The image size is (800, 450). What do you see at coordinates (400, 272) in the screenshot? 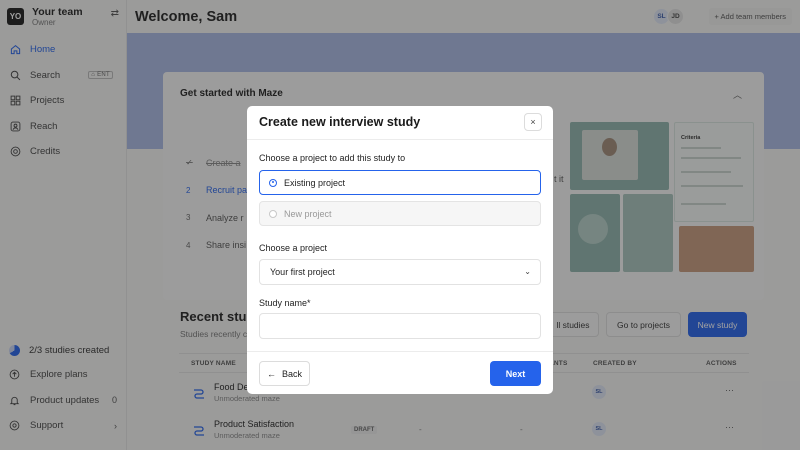
I see `project-select: Your first project ⌄` at bounding box center [400, 272].